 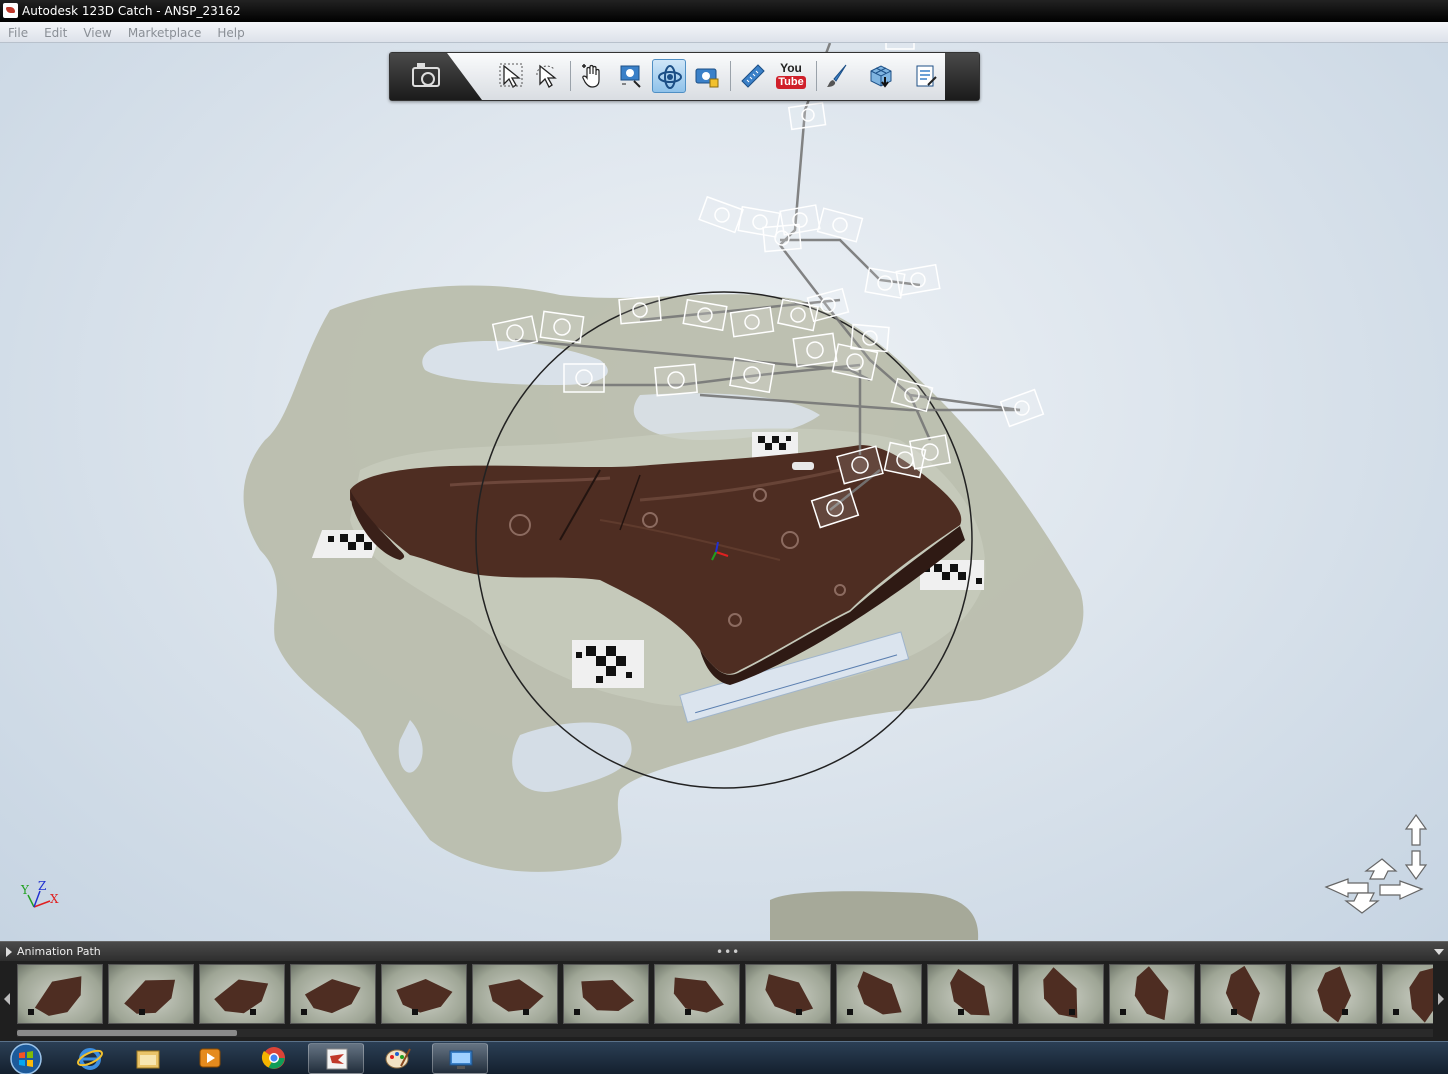 I want to click on magnifier-icon, so click(x=630, y=76).